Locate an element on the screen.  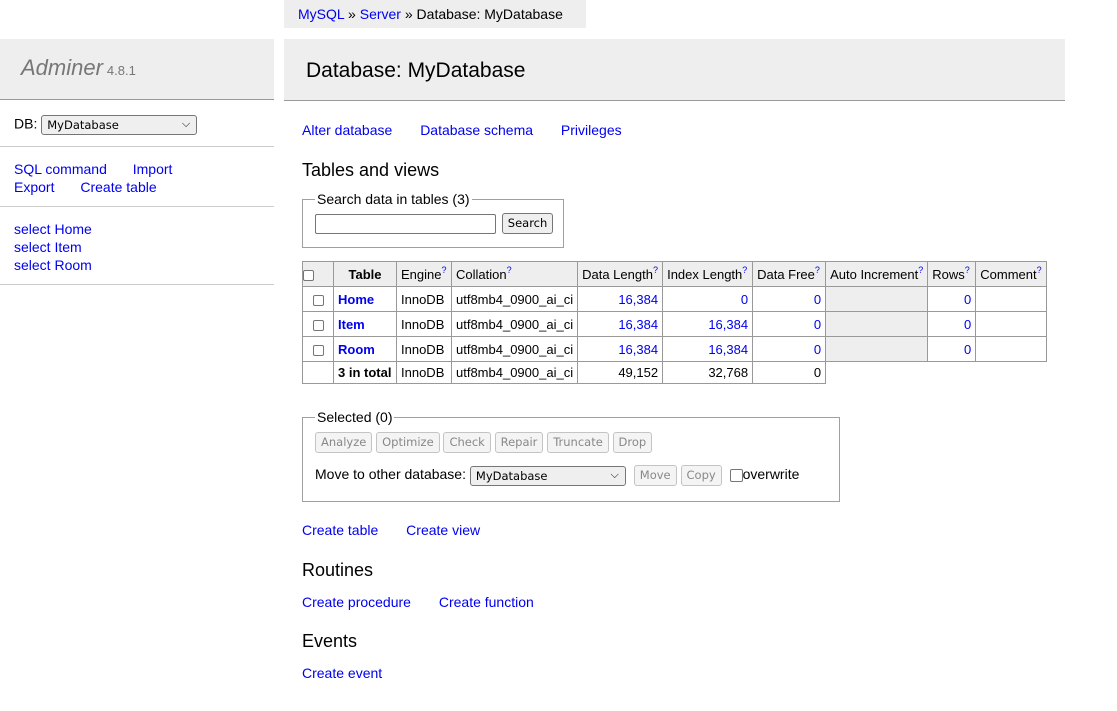
move-button: Move is located at coordinates (655, 475).